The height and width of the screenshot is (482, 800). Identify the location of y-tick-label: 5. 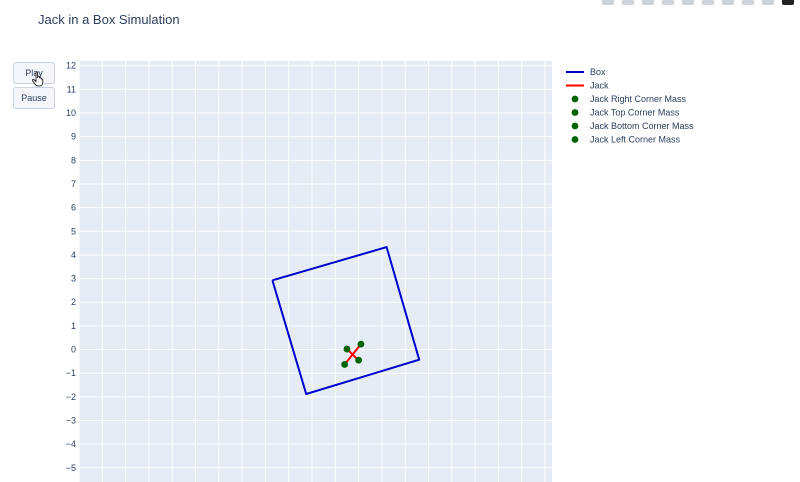
(73, 231).